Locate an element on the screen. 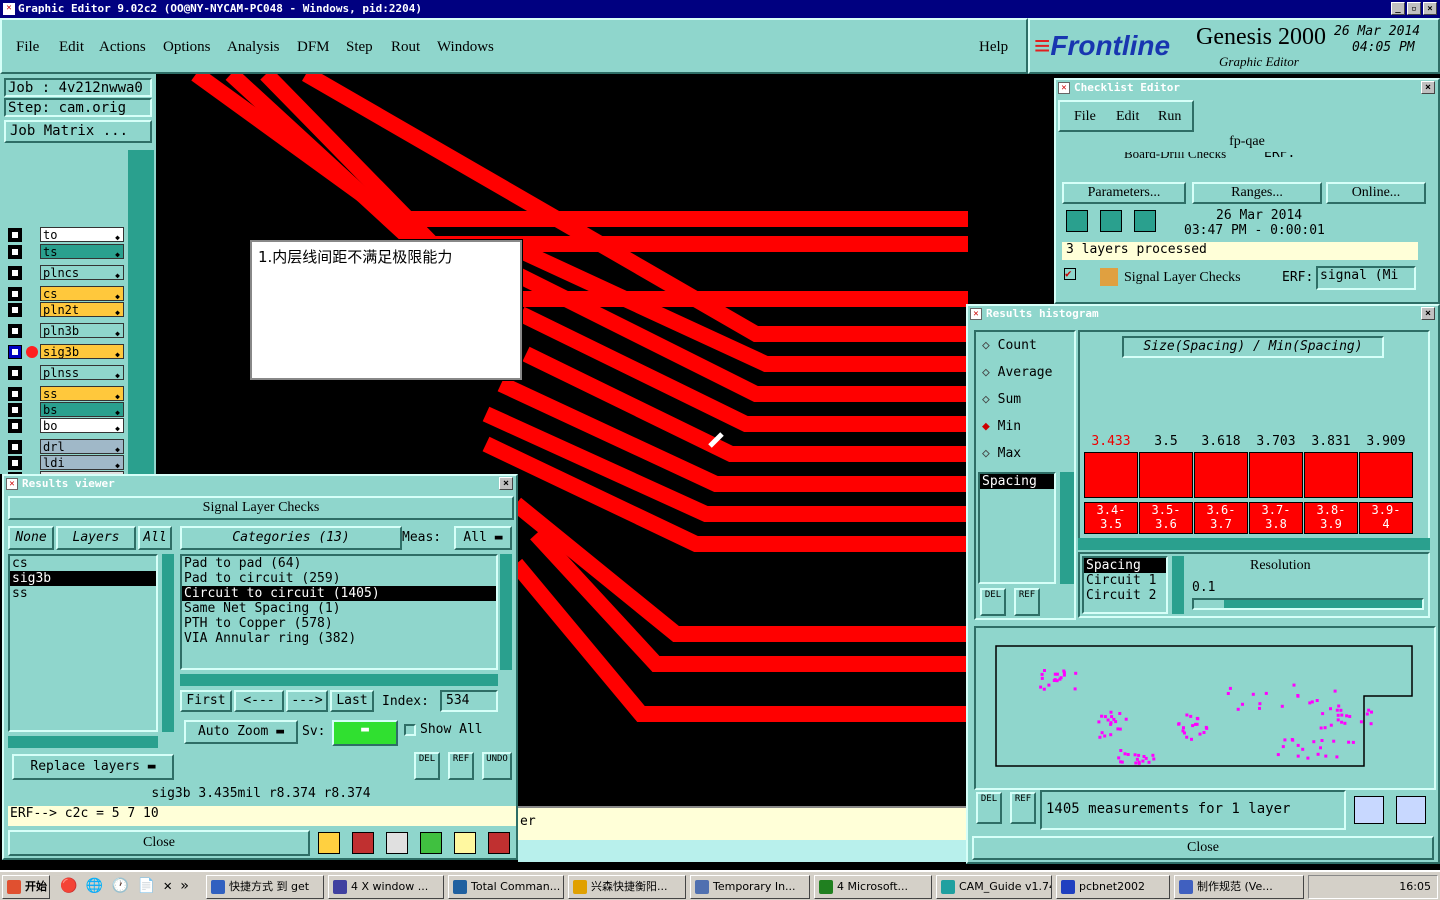  attr-scrollbar is located at coordinates (1178, 585).